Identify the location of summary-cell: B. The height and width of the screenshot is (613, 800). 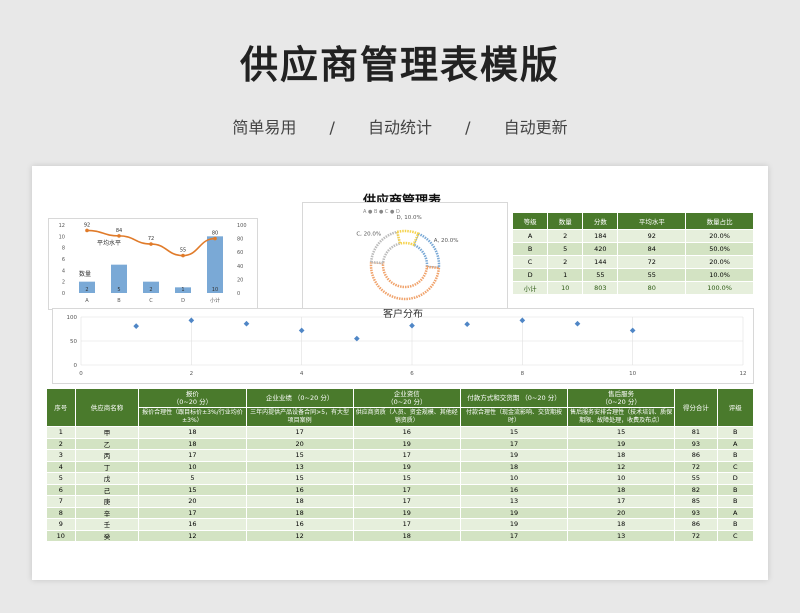
(530, 249).